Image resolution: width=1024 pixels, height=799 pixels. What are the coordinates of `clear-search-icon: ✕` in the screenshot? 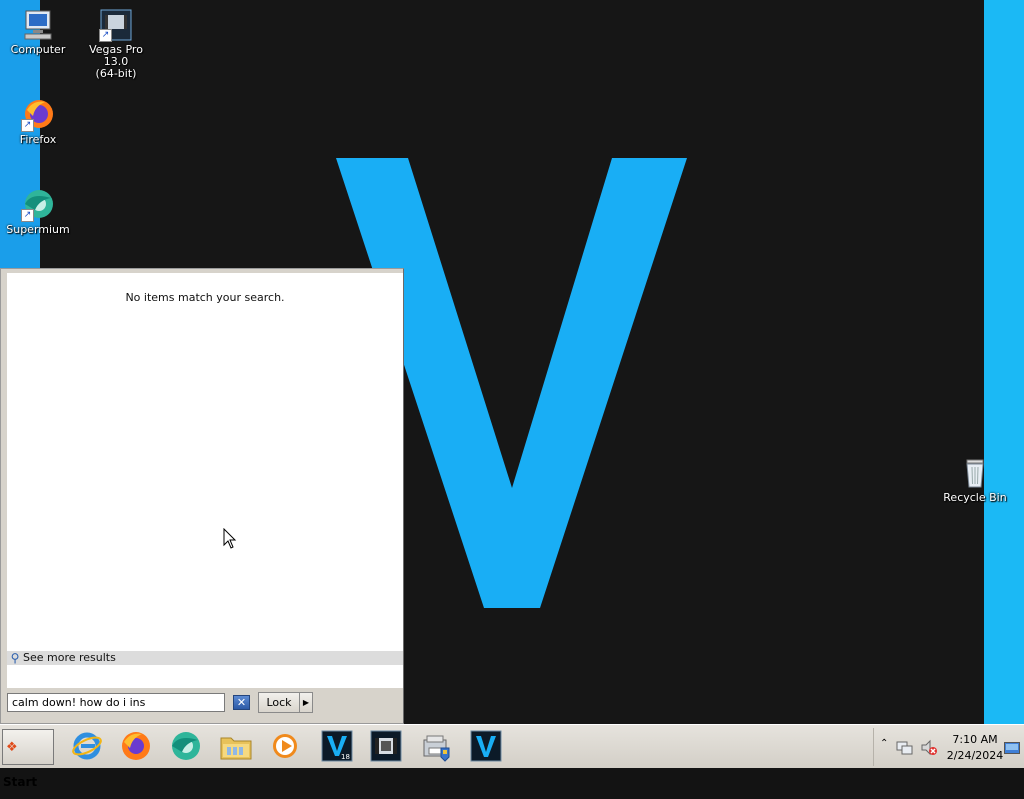 It's located at (241, 702).